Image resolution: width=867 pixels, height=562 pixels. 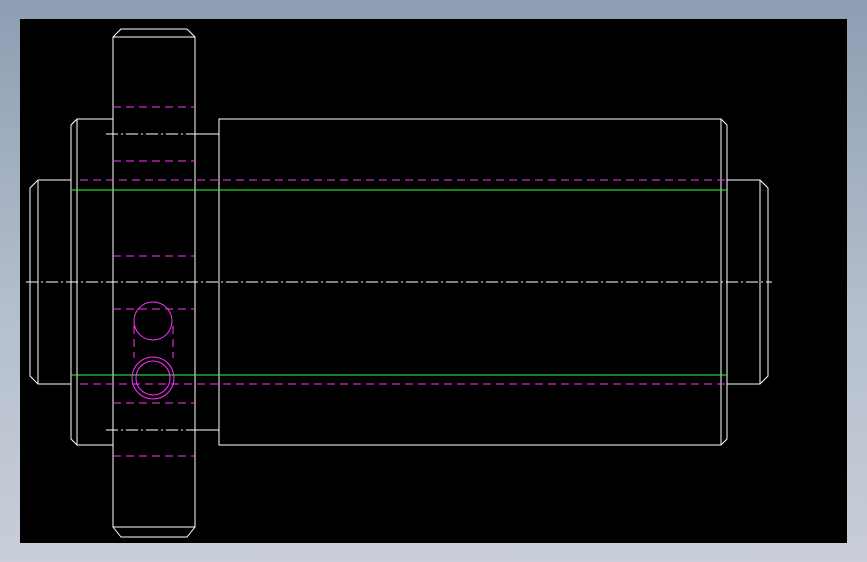 What do you see at coordinates (207, 127) in the screenshot?
I see `neck-top` at bounding box center [207, 127].